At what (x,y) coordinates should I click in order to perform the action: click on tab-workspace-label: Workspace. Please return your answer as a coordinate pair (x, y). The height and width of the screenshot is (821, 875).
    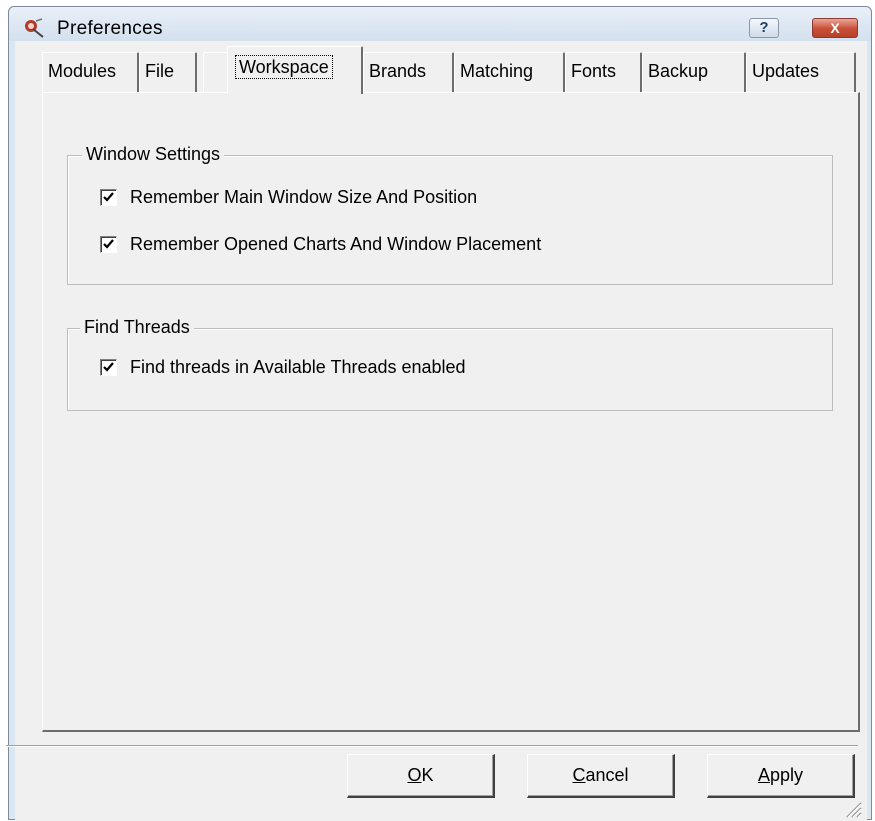
    Looking at the image, I should click on (284, 67).